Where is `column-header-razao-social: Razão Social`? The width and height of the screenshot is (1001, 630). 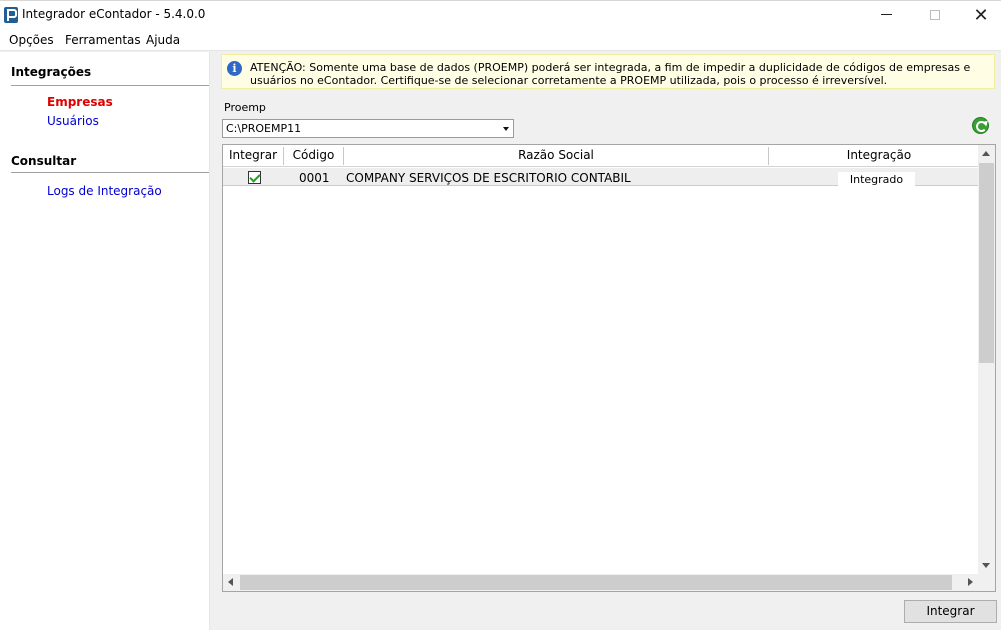
column-header-razao-social: Razão Social is located at coordinates (556, 155).